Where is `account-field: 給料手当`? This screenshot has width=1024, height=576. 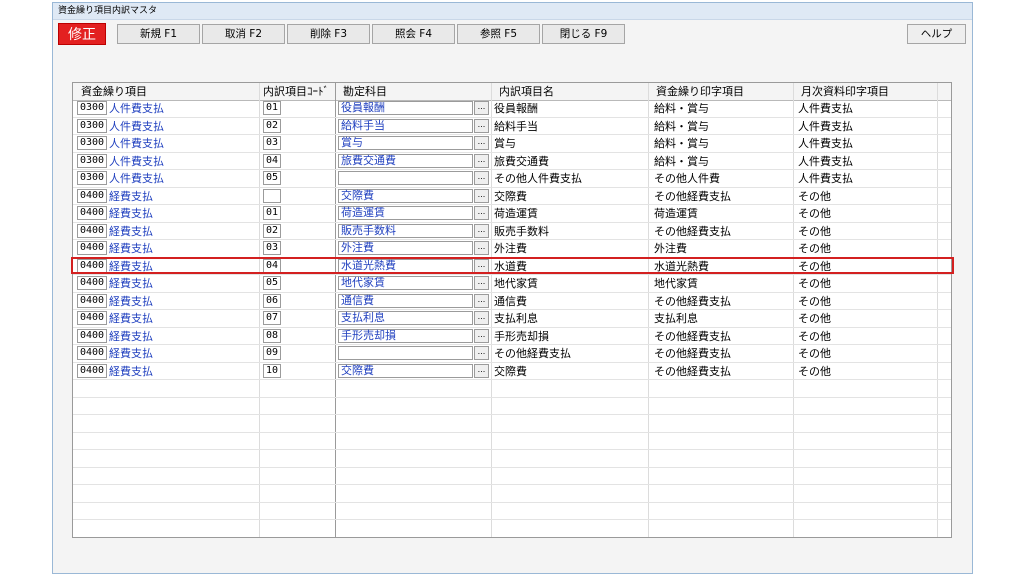
account-field: 給料手当 is located at coordinates (405, 125).